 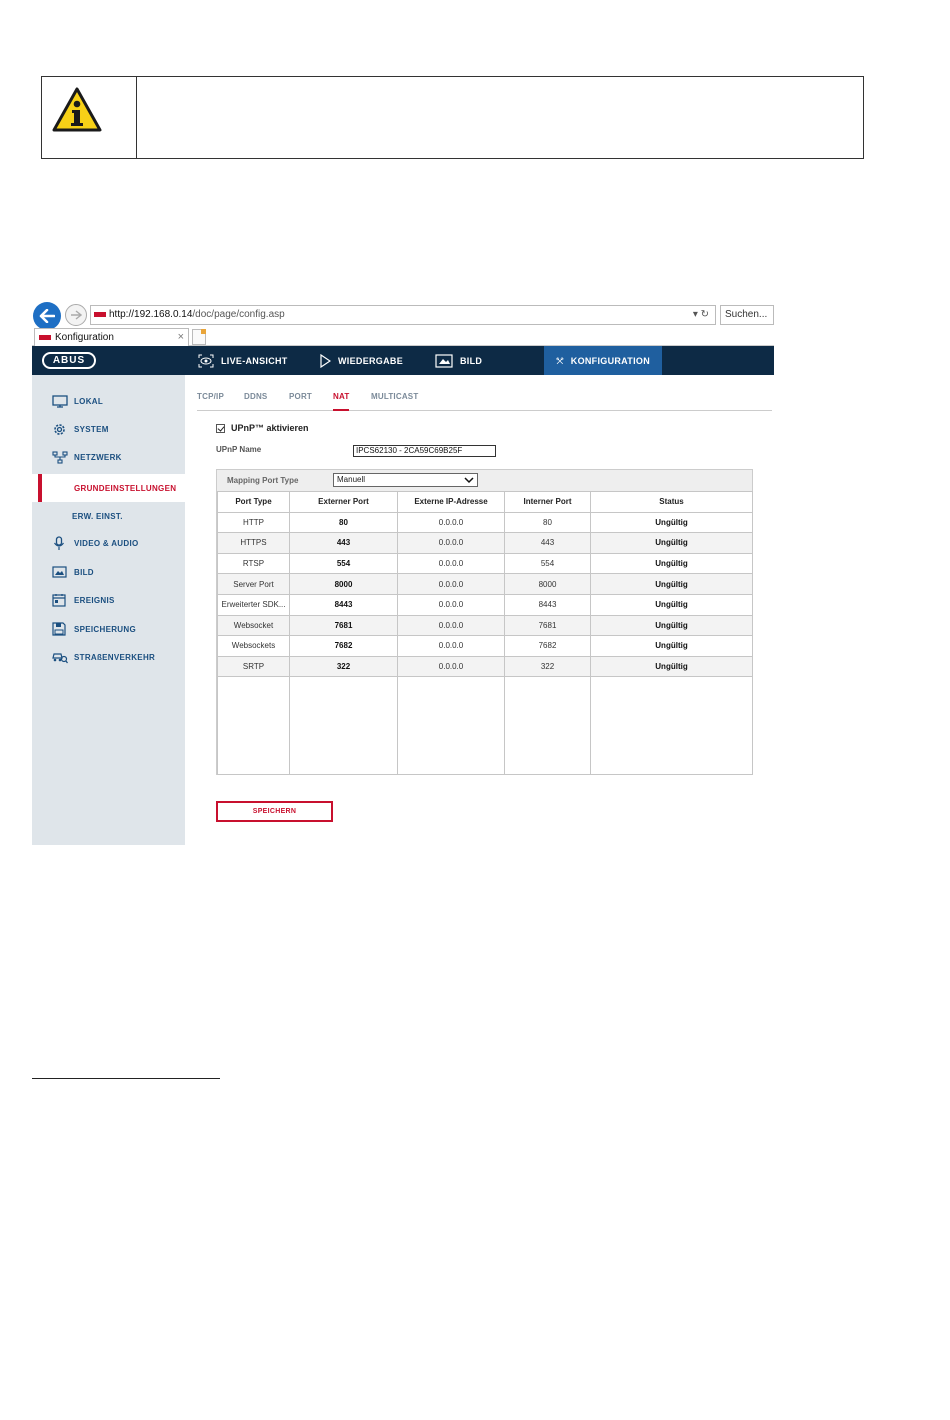 What do you see at coordinates (341, 401) in the screenshot?
I see `tab-nat: NAT` at bounding box center [341, 401].